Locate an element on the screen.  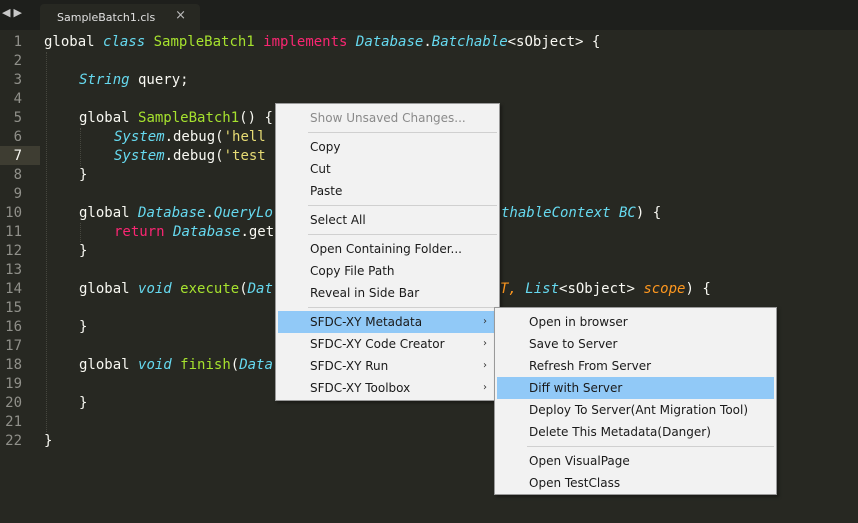
menu-item-sfdc-xy-code-creator: SFDC-XY Code Creator › is located at coordinates (387, 344).